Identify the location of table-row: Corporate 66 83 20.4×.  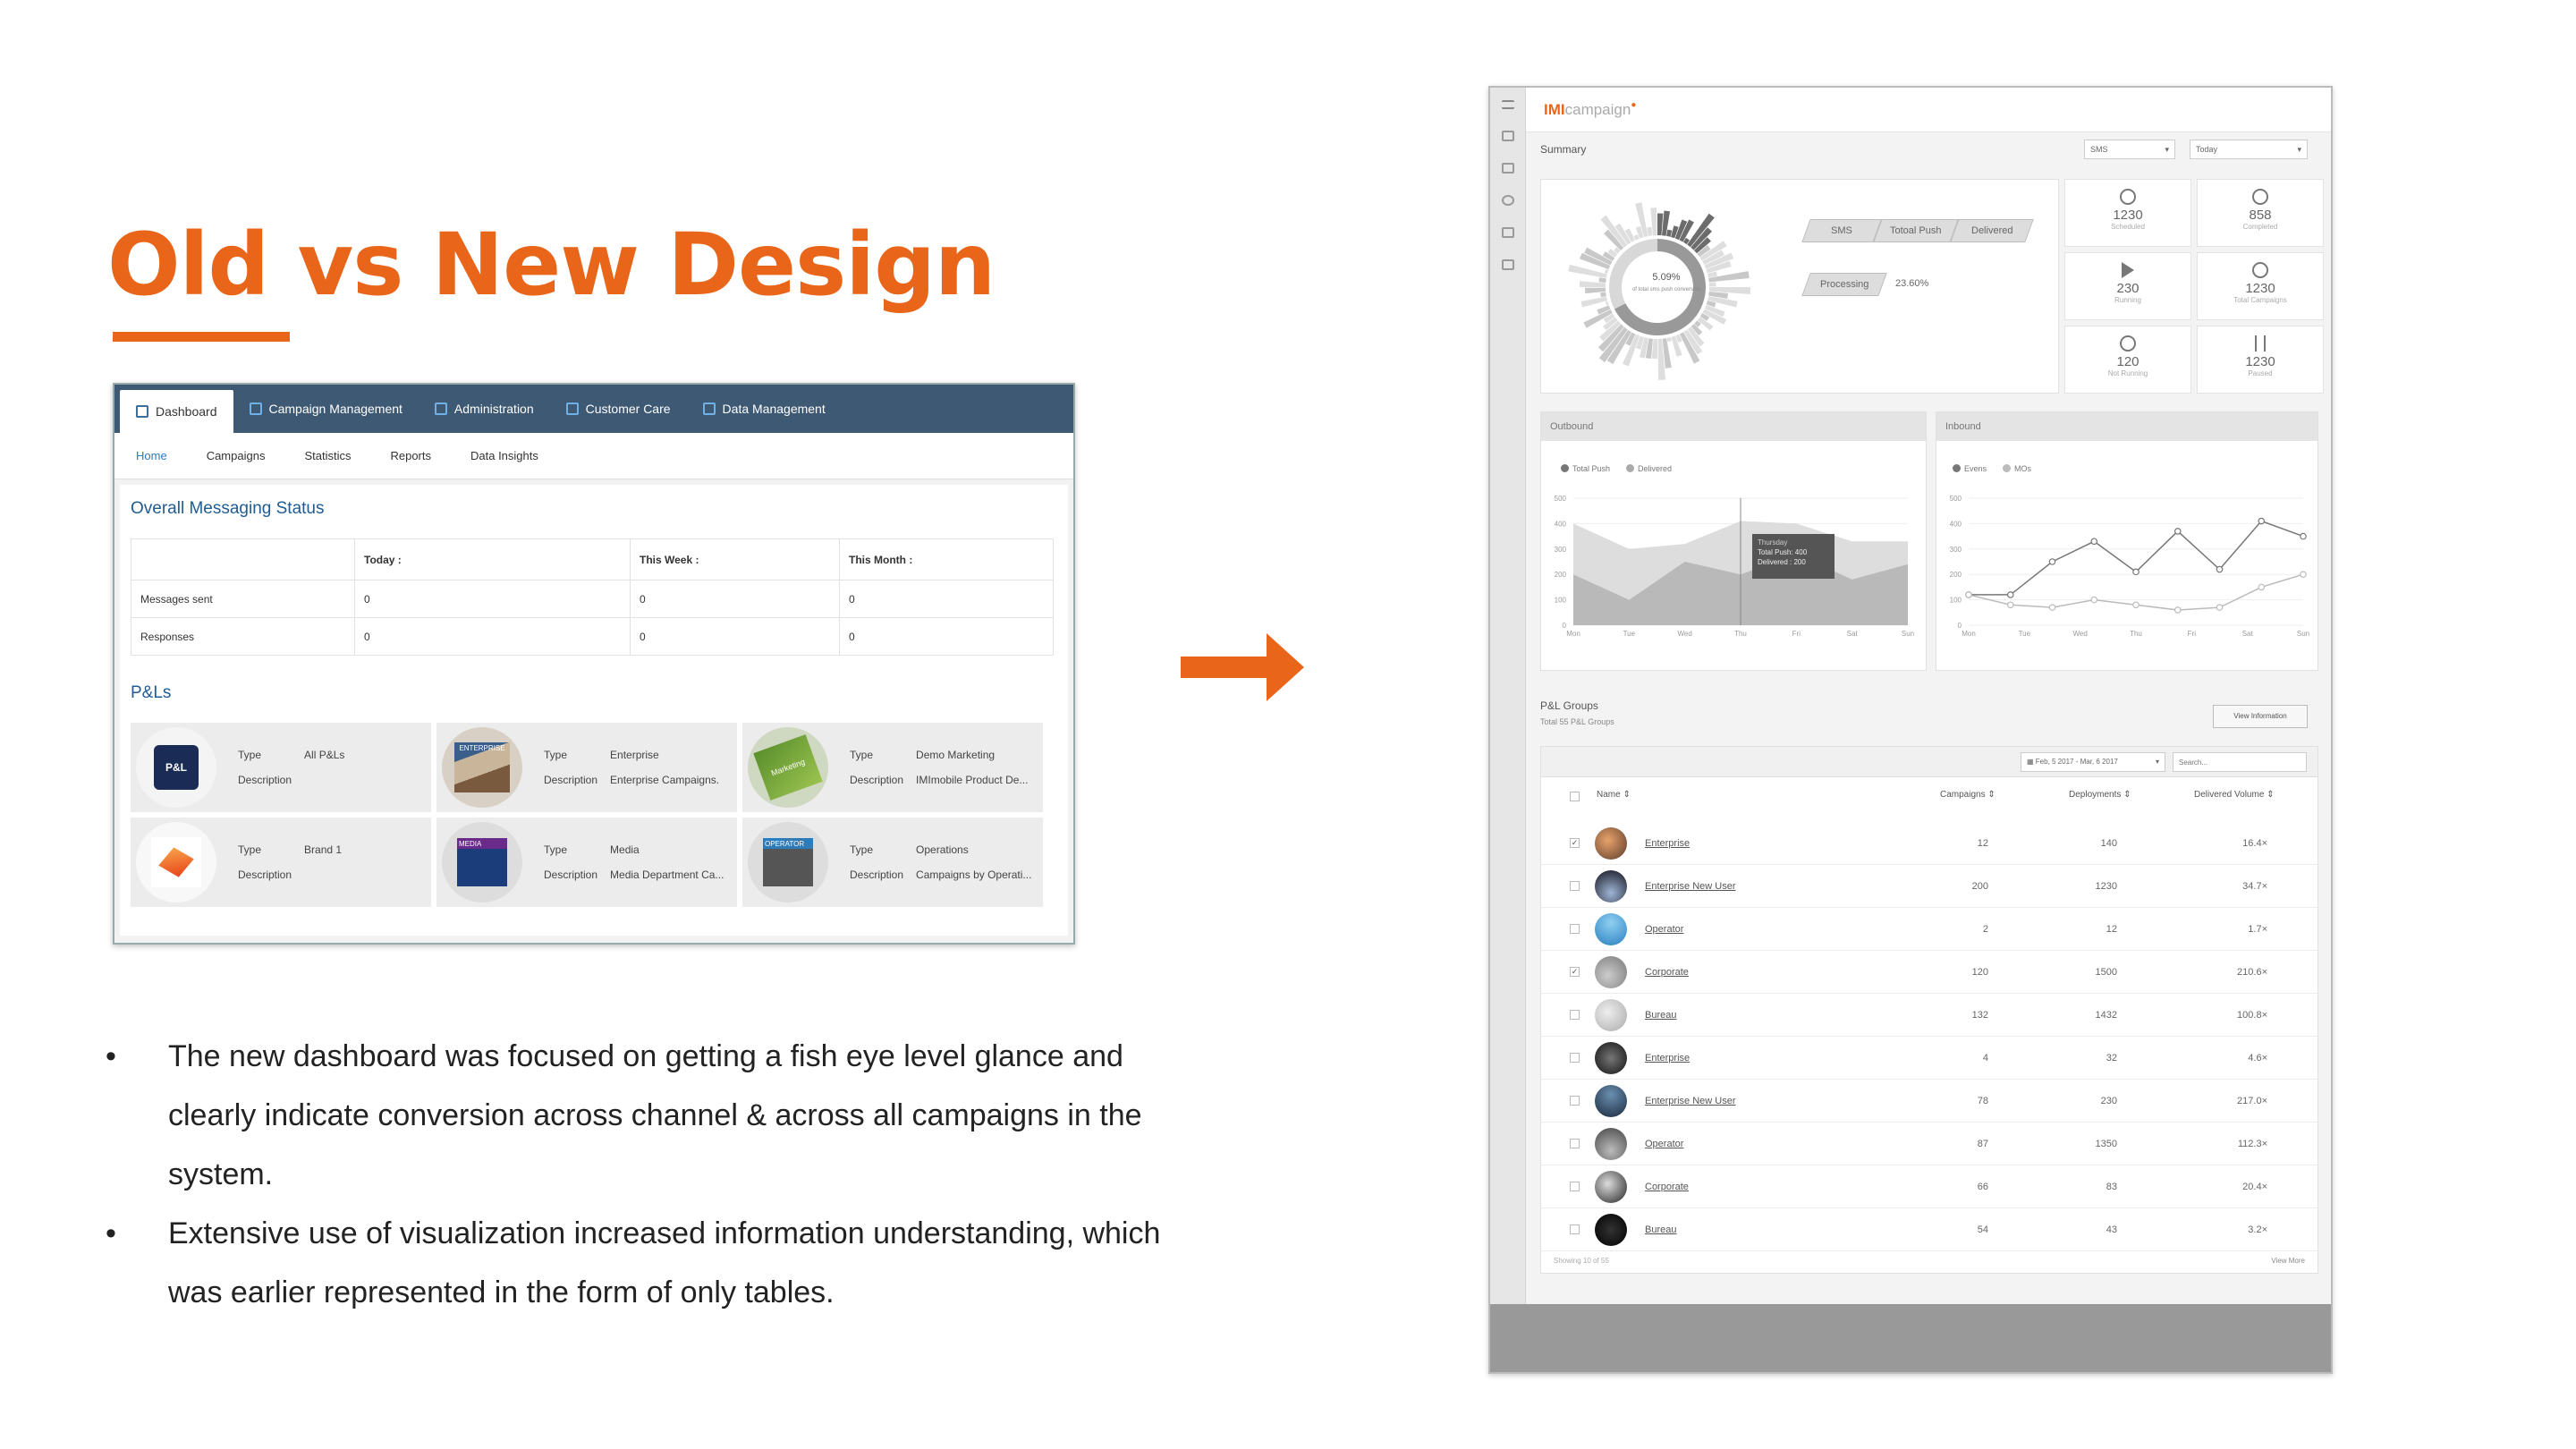
(1929, 1186).